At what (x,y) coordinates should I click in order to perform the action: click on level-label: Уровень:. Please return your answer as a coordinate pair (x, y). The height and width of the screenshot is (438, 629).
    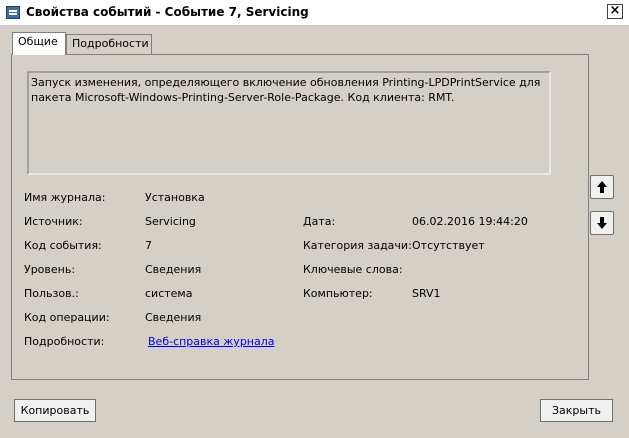
    Looking at the image, I should click on (50, 269).